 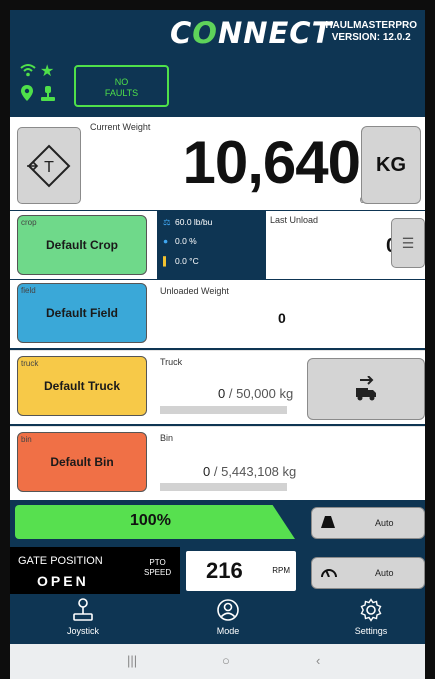 What do you see at coordinates (121, 82) in the screenshot?
I see `fault-status-line1: NO` at bounding box center [121, 82].